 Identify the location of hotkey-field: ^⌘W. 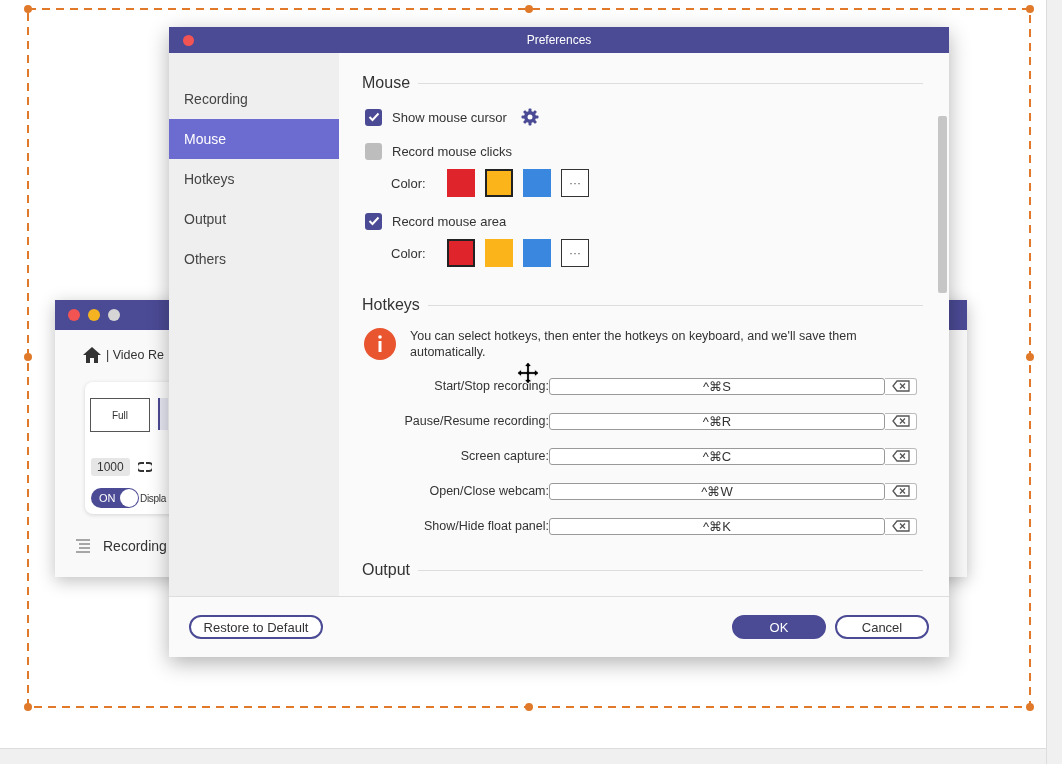
(717, 491).